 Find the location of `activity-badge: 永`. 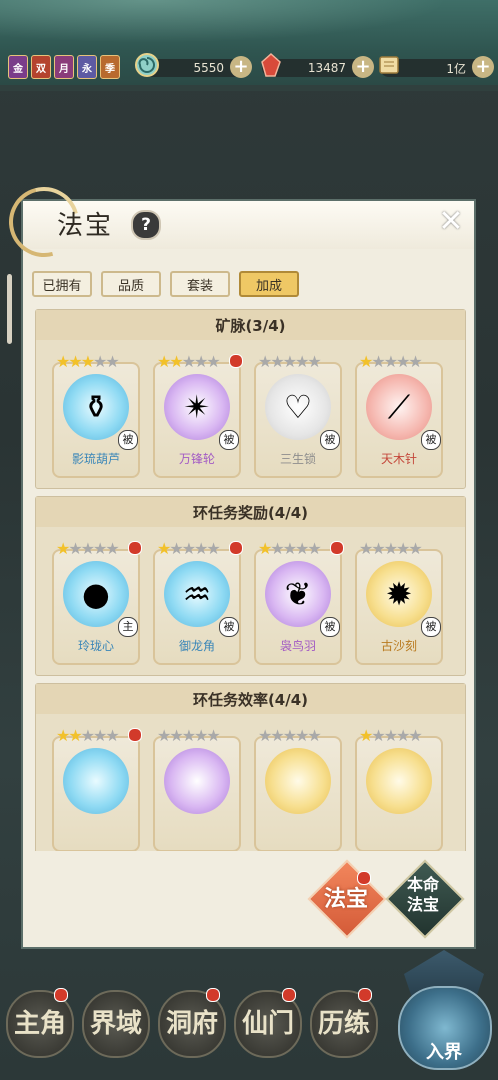

activity-badge: 永 is located at coordinates (87, 67).